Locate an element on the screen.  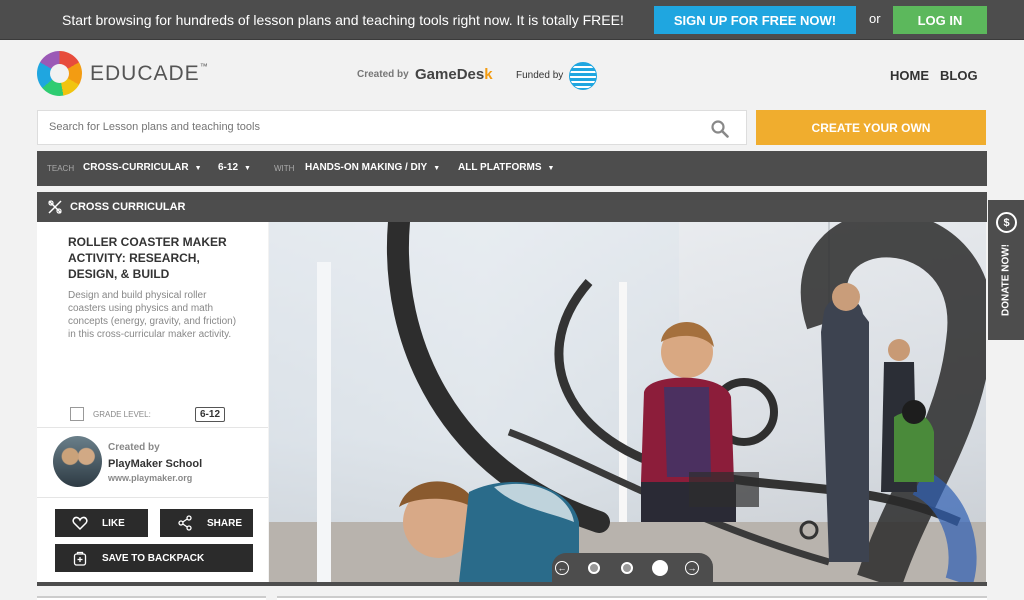
creator-name: PlayMaker School is located at coordinates (155, 464).